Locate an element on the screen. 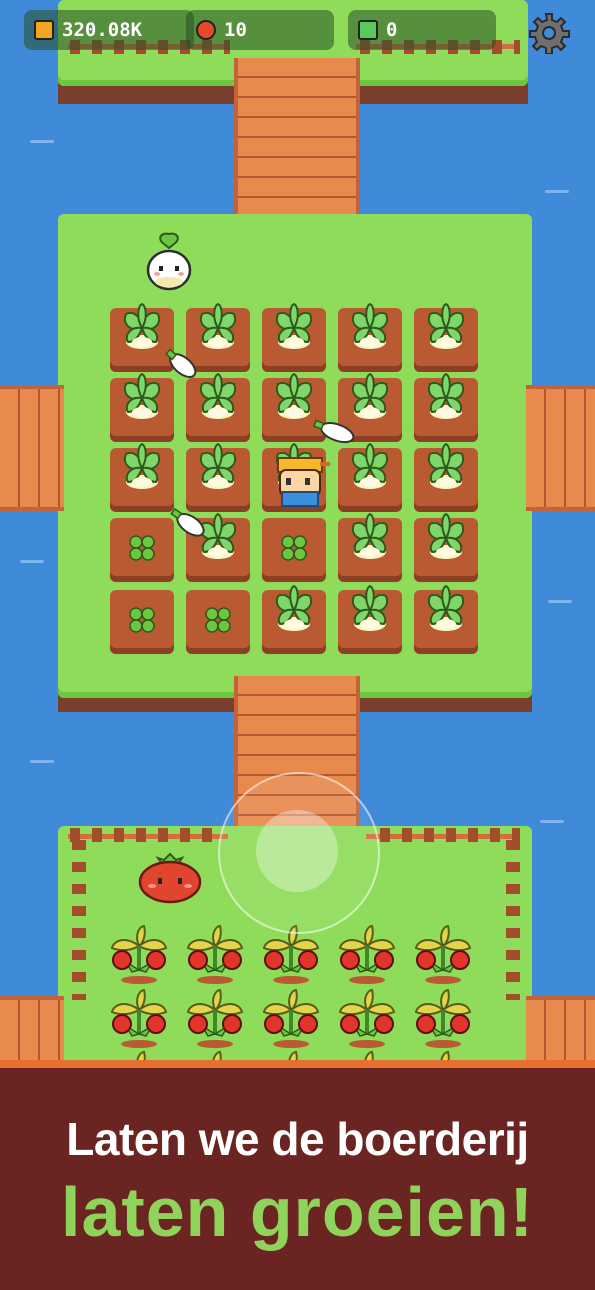 The image size is (595, 1290). bridge-north is located at coordinates (297, 142).